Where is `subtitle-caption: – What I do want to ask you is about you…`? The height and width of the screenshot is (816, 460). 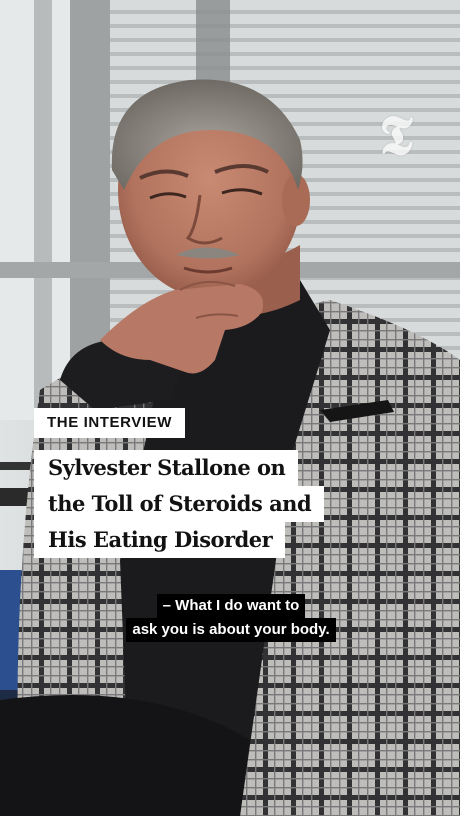
subtitle-caption: – What I do want to ask you is about you… is located at coordinates (231, 618).